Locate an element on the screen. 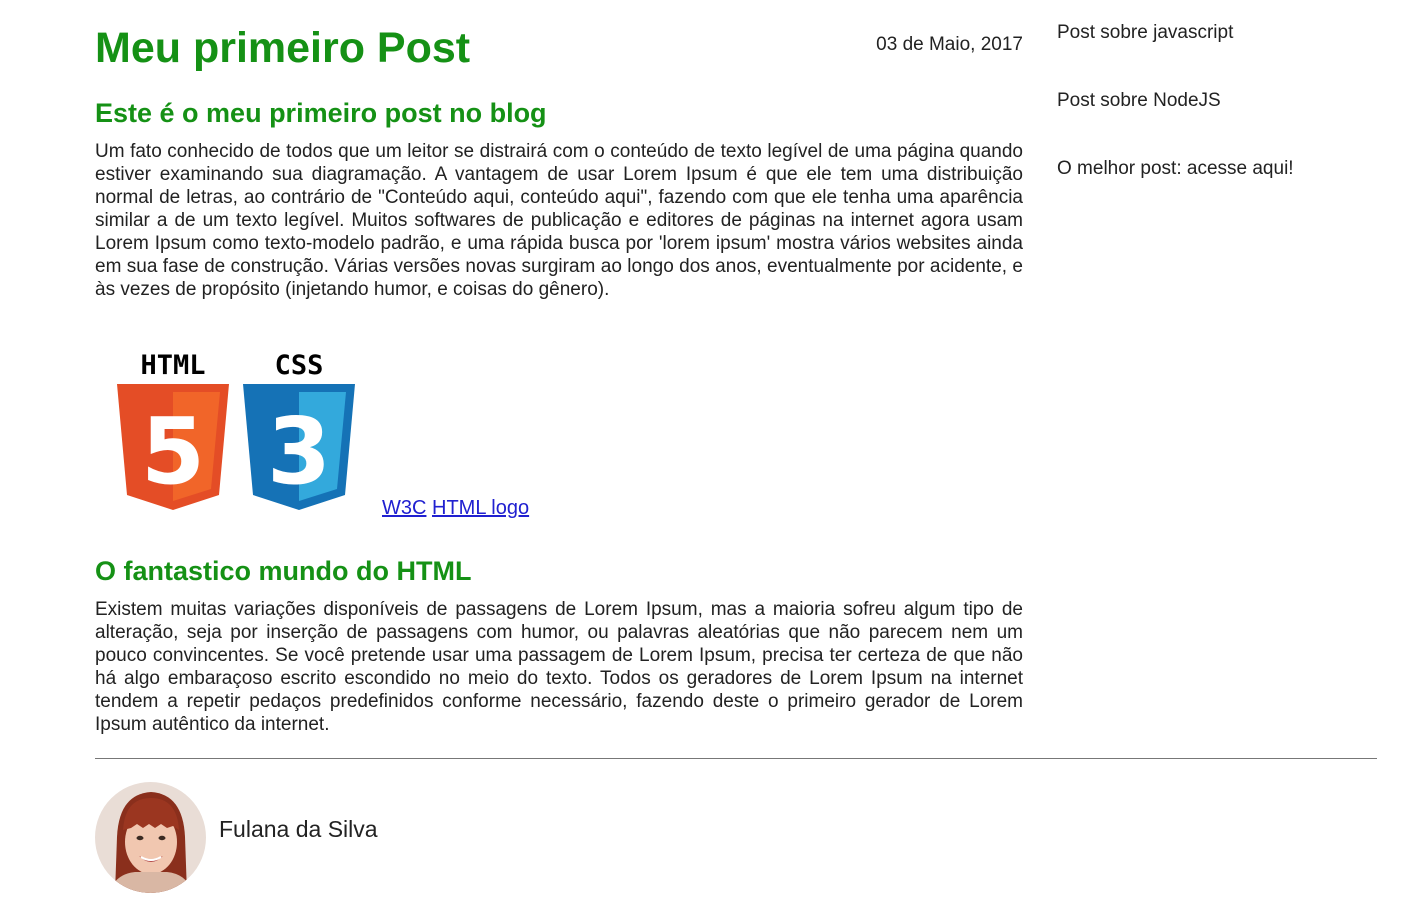 This screenshot has width=1428, height=904. css-logo-text: CSS is located at coordinates (299, 365).